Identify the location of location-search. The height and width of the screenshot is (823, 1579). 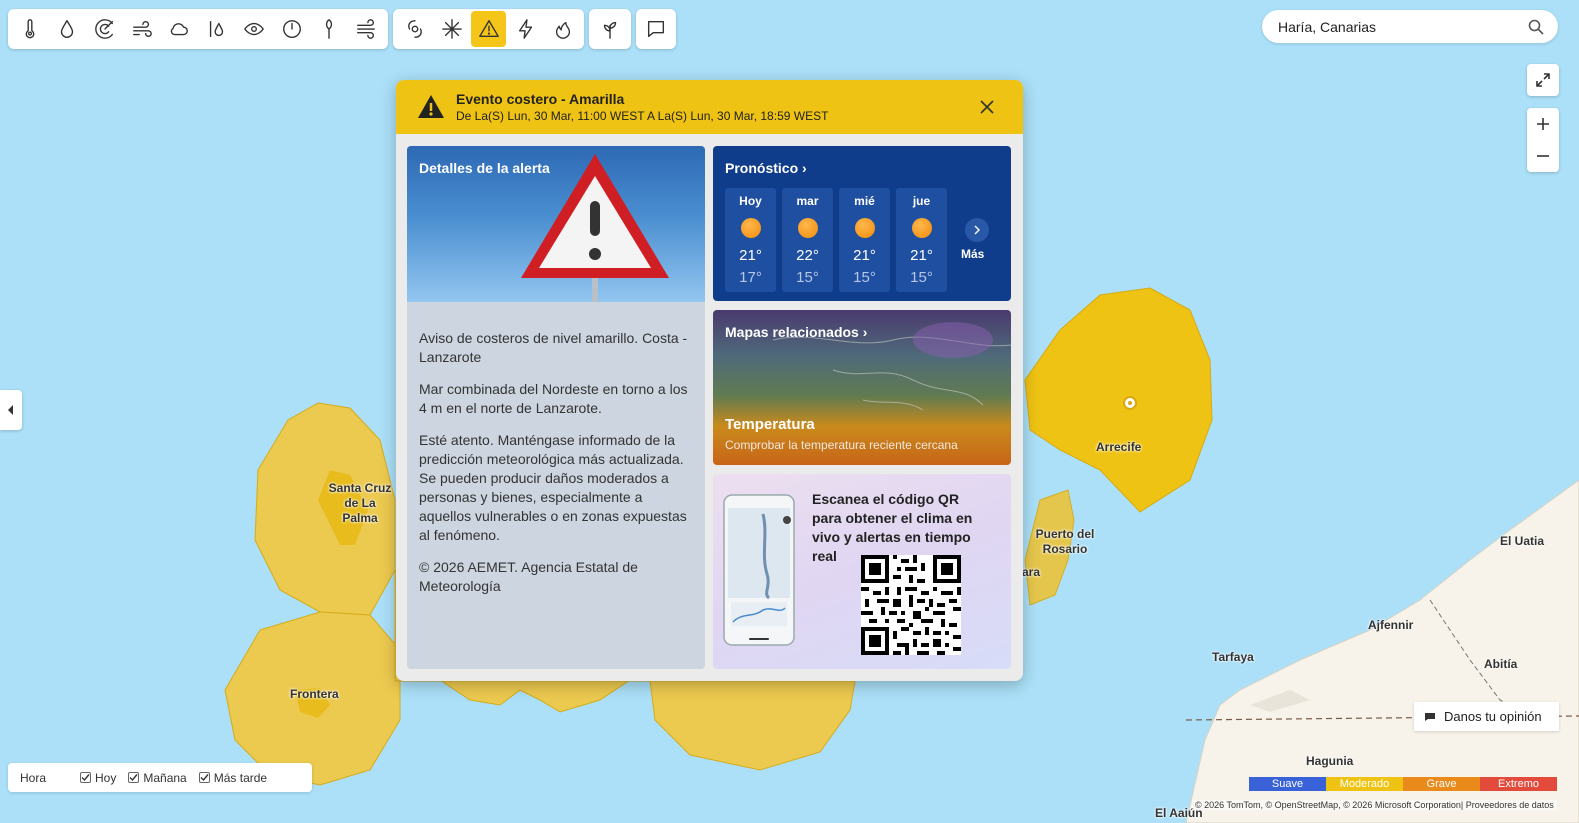
(1410, 26).